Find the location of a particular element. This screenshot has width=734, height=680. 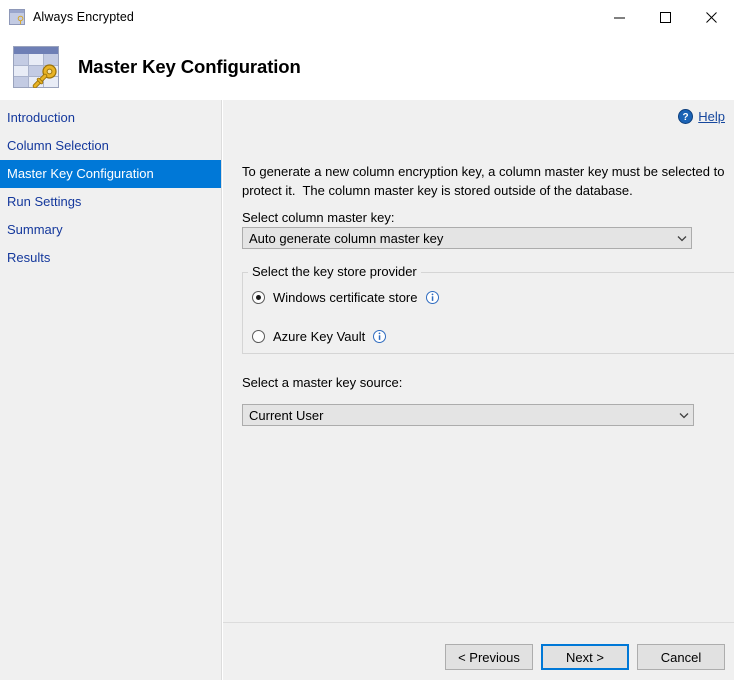

sidebar-item-master-key-configuration: Master Key Configuration is located at coordinates (110, 174).